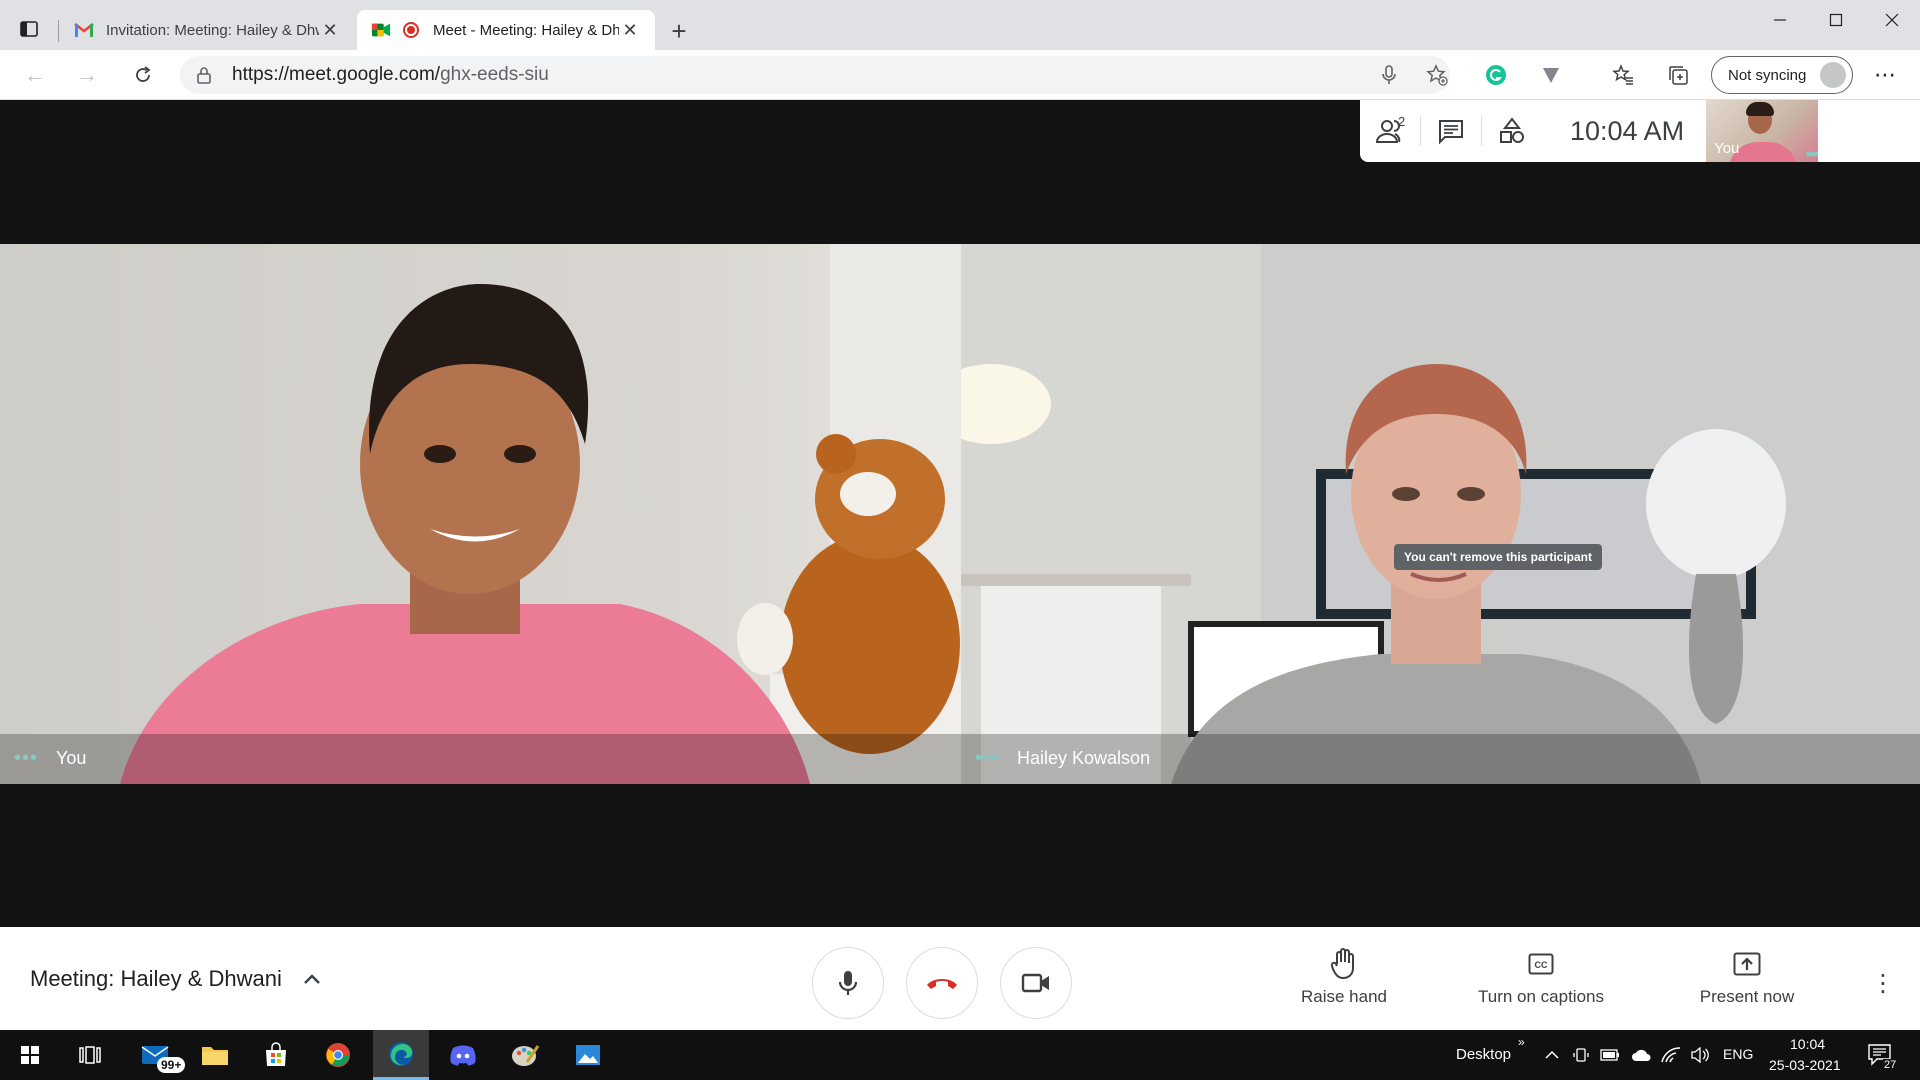  What do you see at coordinates (212, 30) in the screenshot?
I see `tab-title: Invitation: Meeting: Hailey & Dhwani` at bounding box center [212, 30].